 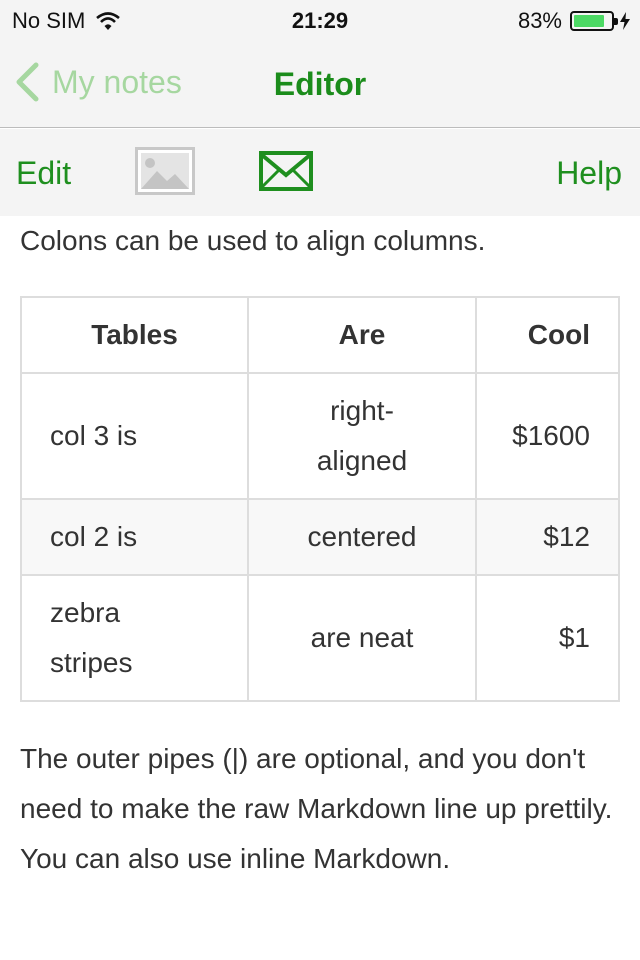 I want to click on table-cell: are neat, so click(x=362, y=638).